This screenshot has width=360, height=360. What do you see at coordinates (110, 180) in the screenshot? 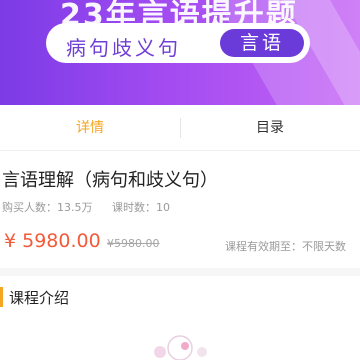
I see `course-title: 言语理解（病句和歧义句）` at bounding box center [110, 180].